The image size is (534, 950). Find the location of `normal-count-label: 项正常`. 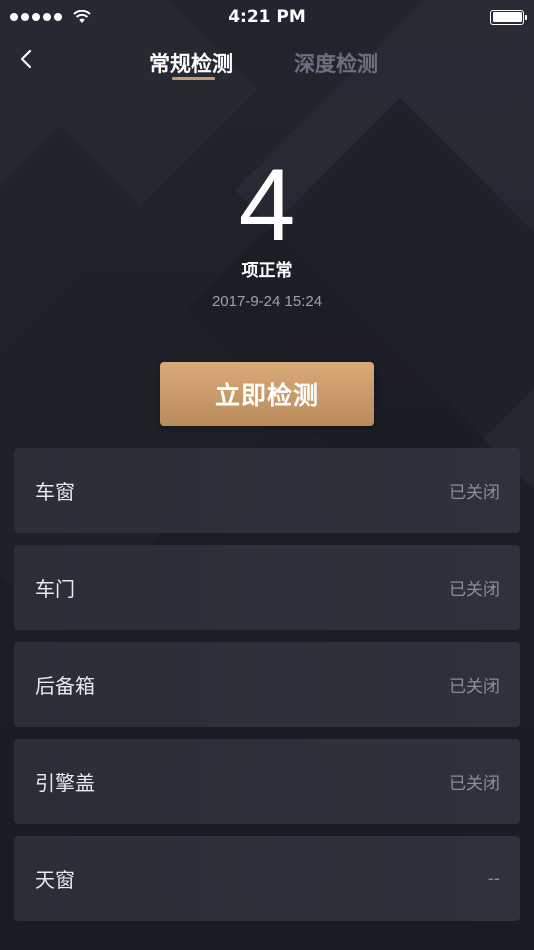

normal-count-label: 项正常 is located at coordinates (267, 271).